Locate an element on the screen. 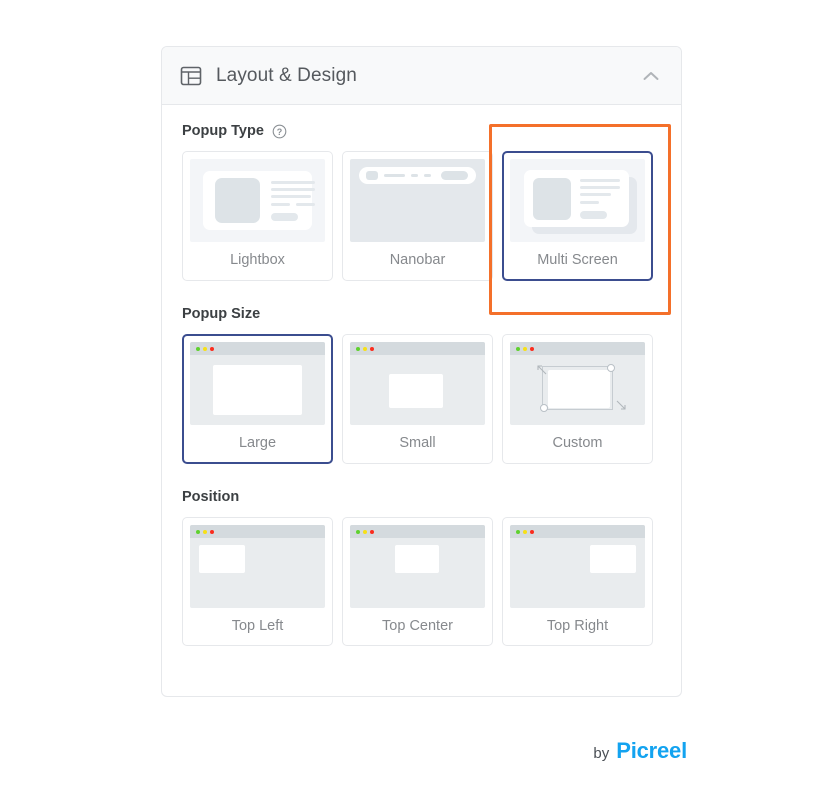 The height and width of the screenshot is (796, 839). position-card-top-center: Top Center is located at coordinates (417, 581).